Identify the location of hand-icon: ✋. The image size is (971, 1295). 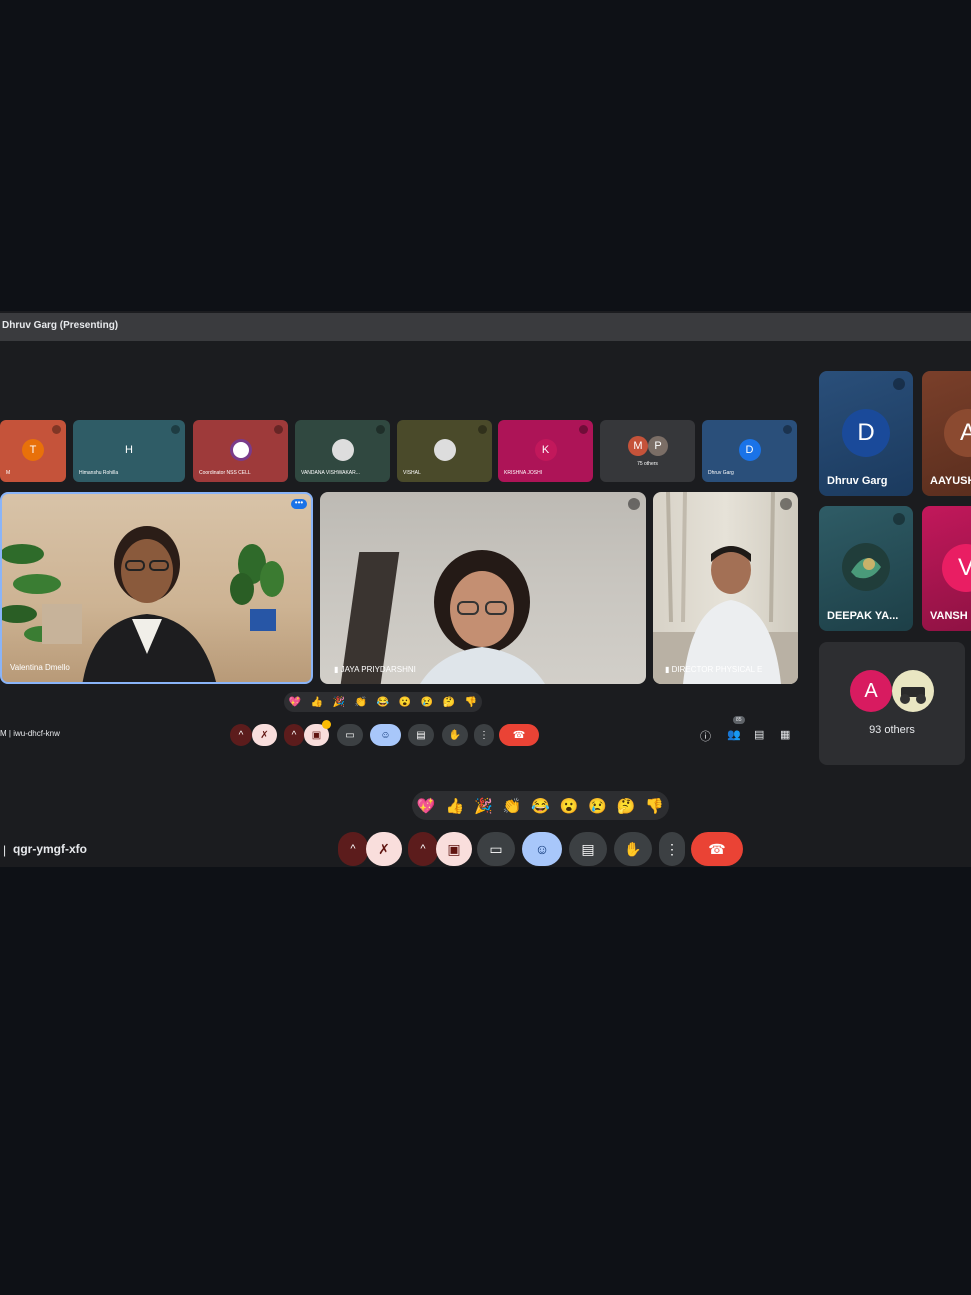
(633, 848).